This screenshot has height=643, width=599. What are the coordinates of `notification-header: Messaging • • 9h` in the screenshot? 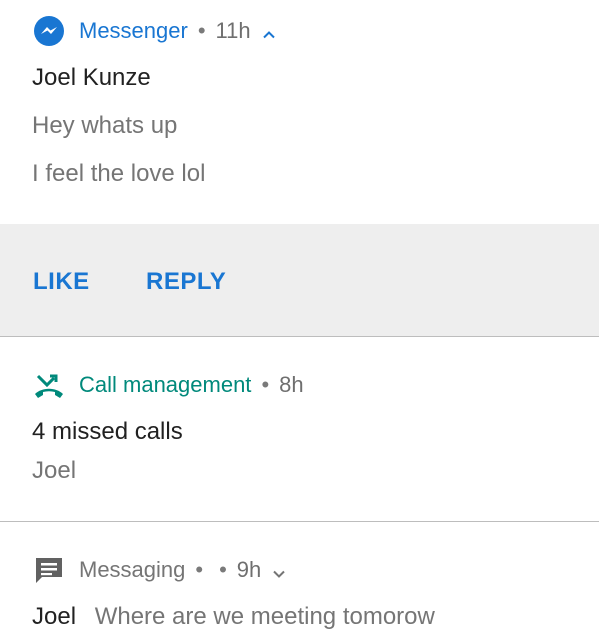 It's located at (160, 570).